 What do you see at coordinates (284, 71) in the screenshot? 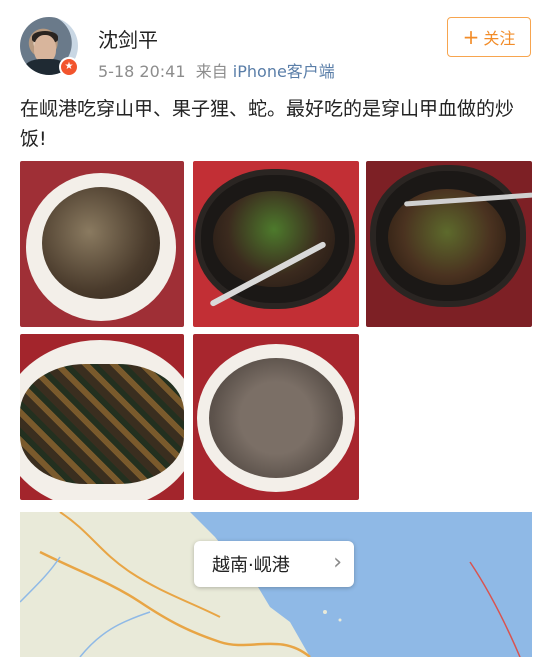
I see `source-link: iPhone客户端` at bounding box center [284, 71].